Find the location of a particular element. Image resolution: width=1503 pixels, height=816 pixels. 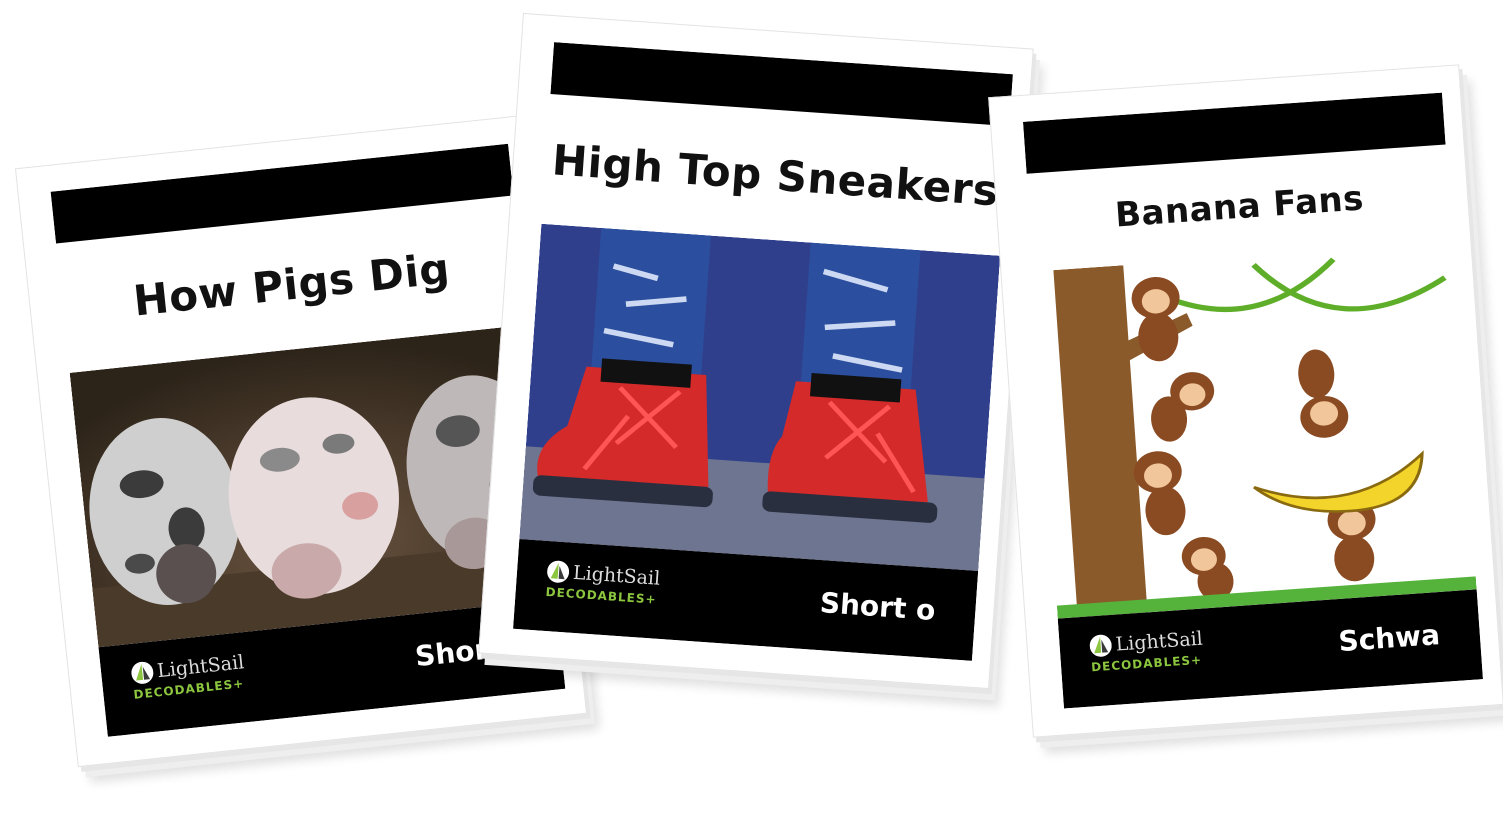

phonics-level: Schwa is located at coordinates (1389, 638).